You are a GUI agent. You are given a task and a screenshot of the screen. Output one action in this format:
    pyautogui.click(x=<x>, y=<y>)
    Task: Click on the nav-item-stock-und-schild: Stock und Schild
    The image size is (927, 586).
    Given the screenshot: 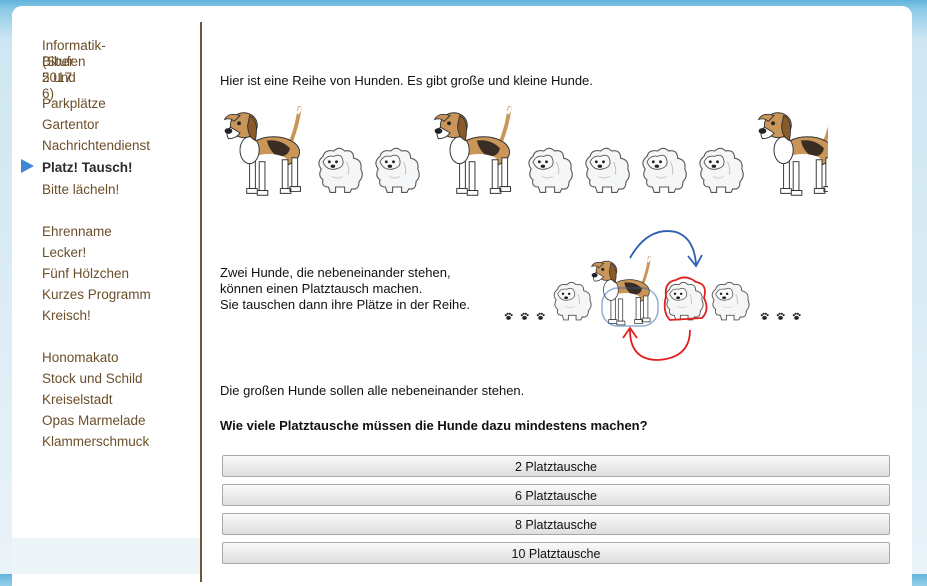 What is the action you would take?
    pyautogui.click(x=92, y=379)
    